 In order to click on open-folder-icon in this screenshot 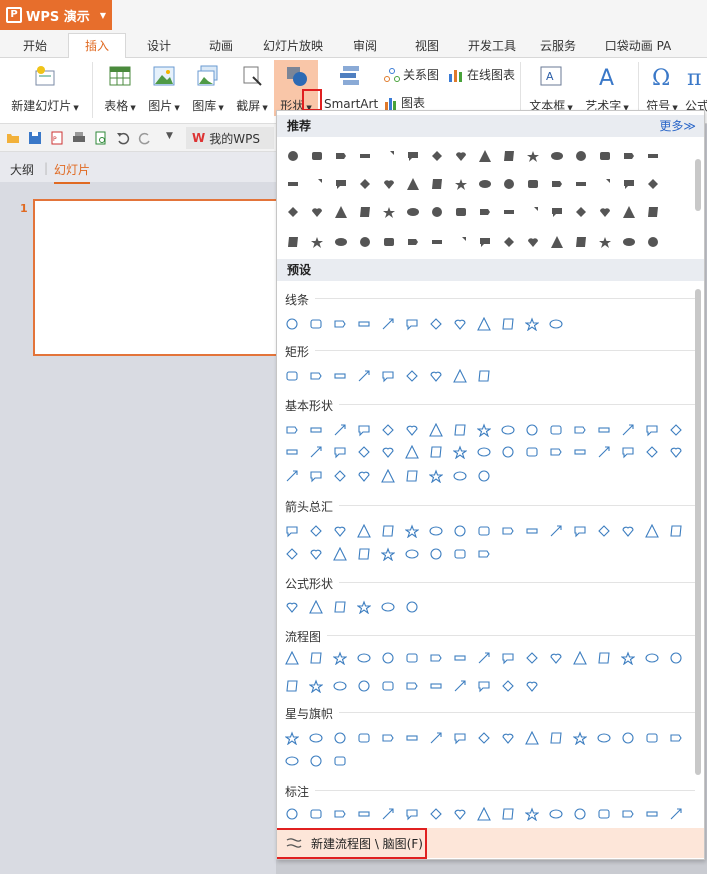, I will do `click(13, 138)`.